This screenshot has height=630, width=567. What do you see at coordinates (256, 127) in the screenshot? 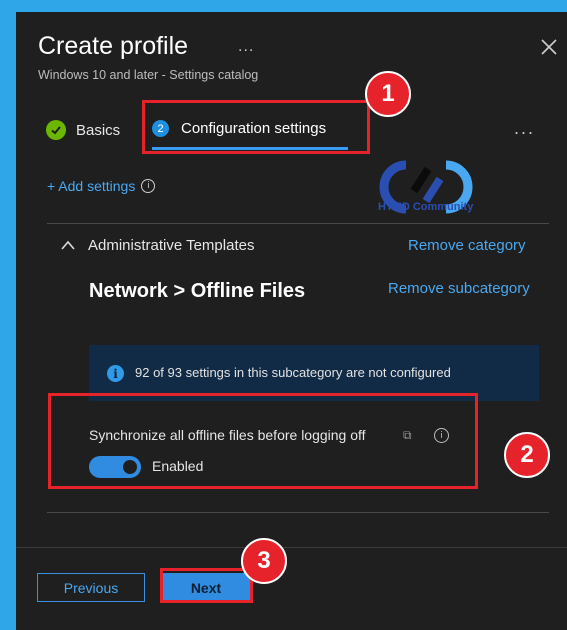
I see `highlight-box-configuration` at bounding box center [256, 127].